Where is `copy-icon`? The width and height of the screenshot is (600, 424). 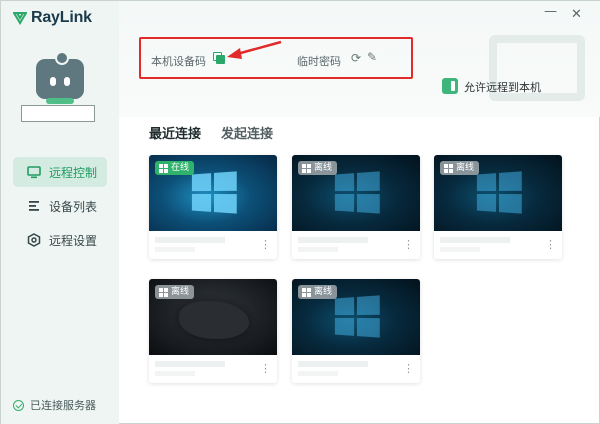 copy-icon is located at coordinates (219, 58).